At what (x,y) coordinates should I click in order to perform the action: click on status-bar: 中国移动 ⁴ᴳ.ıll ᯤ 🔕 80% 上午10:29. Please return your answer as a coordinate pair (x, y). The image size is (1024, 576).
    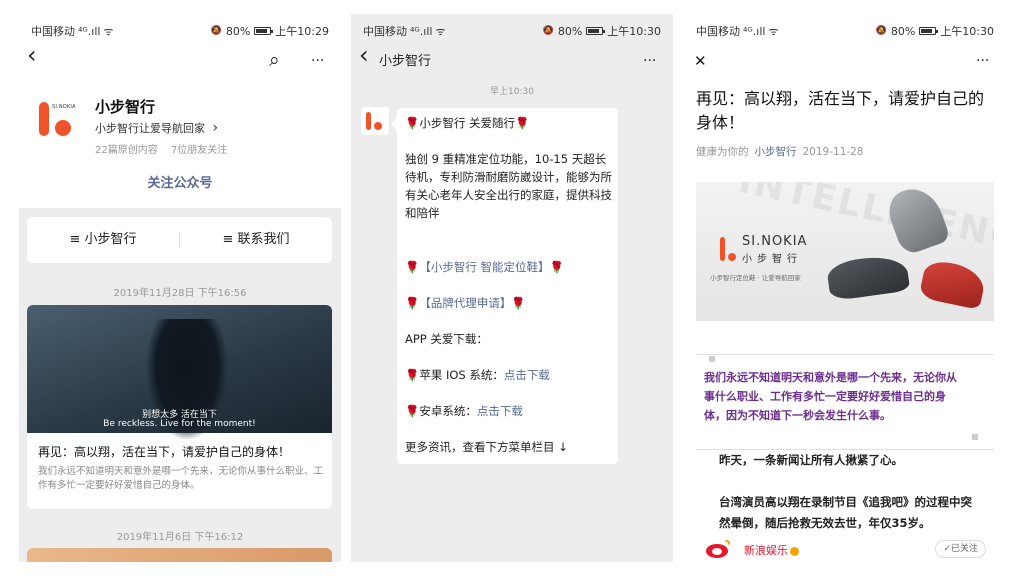
    Looking at the image, I should click on (180, 29).